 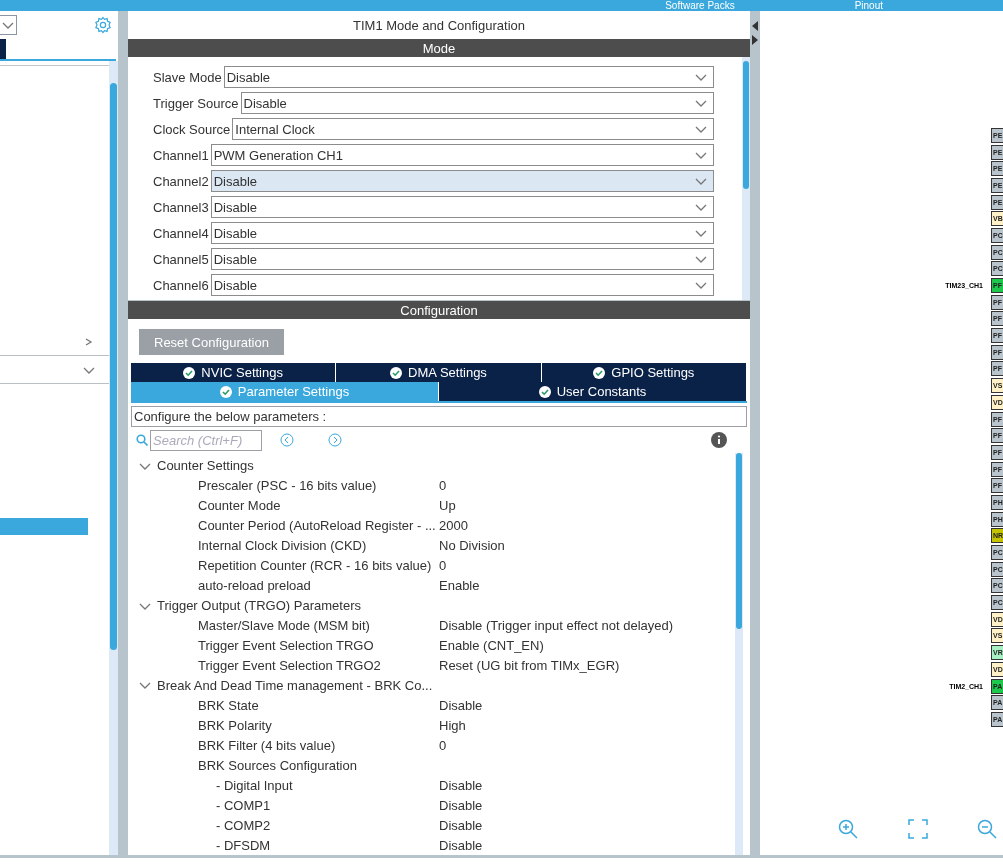 What do you see at coordinates (452, 725) in the screenshot?
I see `parameter-value: High` at bounding box center [452, 725].